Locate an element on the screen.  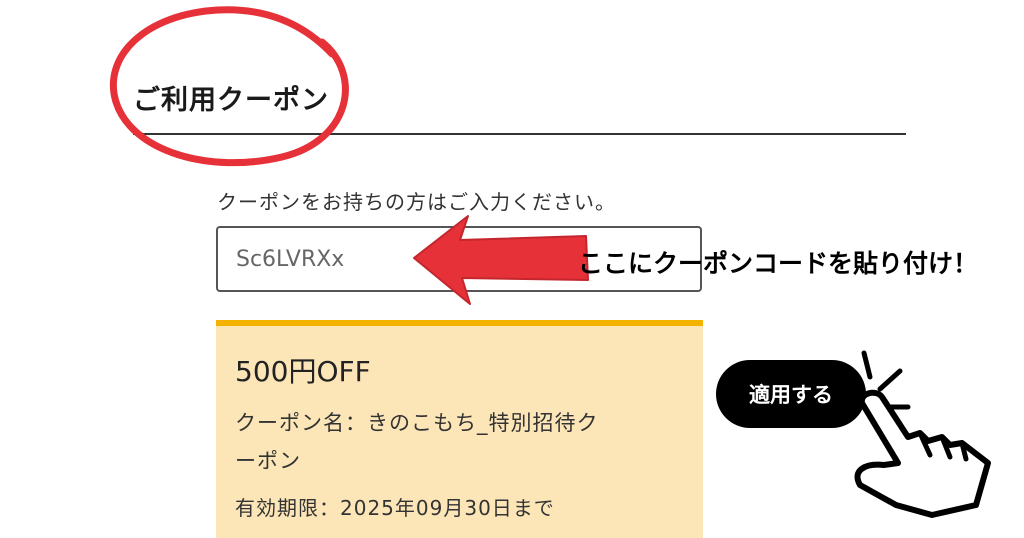
page-title: ご利用クーポン is located at coordinates (231, 100).